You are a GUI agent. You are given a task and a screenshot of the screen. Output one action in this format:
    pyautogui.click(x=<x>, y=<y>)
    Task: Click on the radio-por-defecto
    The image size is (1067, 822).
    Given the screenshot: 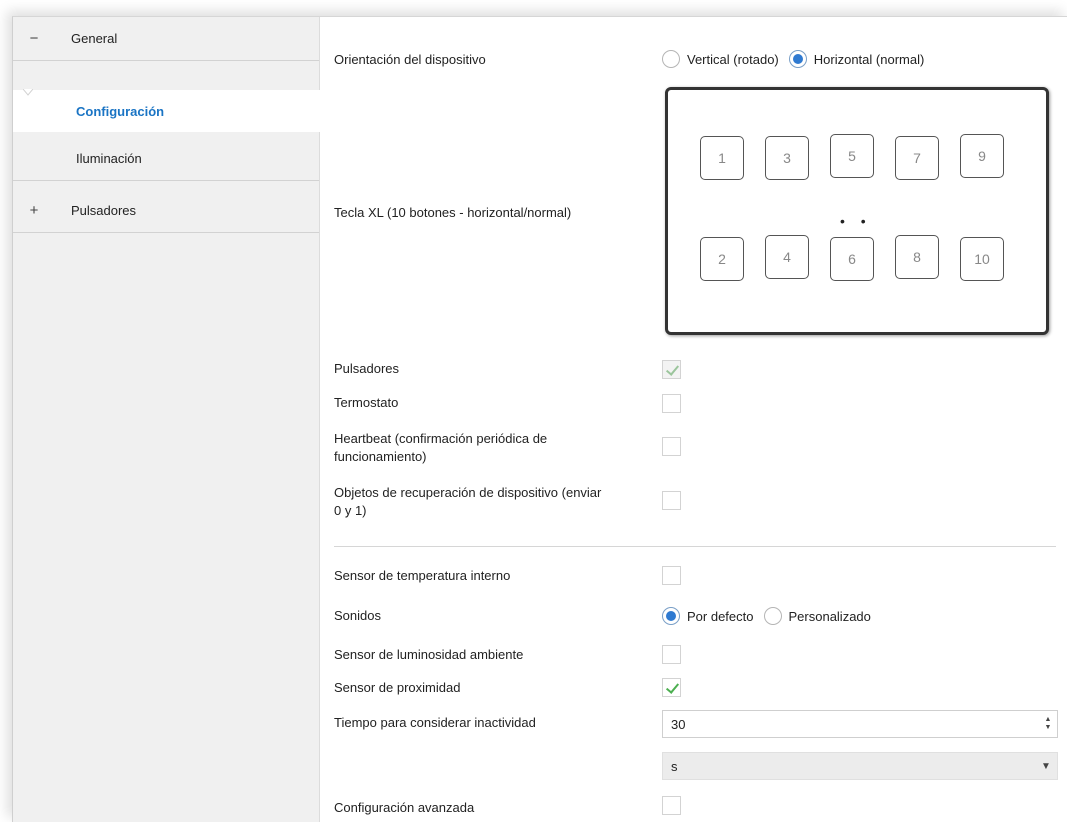 What is the action you would take?
    pyautogui.click(x=671, y=616)
    